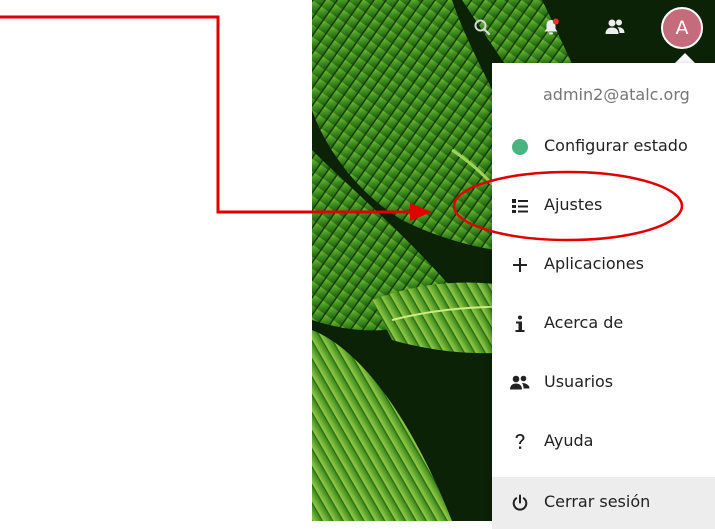 The image size is (715, 529). What do you see at coordinates (603, 442) in the screenshot?
I see `menu-item-help: Ayuda` at bounding box center [603, 442].